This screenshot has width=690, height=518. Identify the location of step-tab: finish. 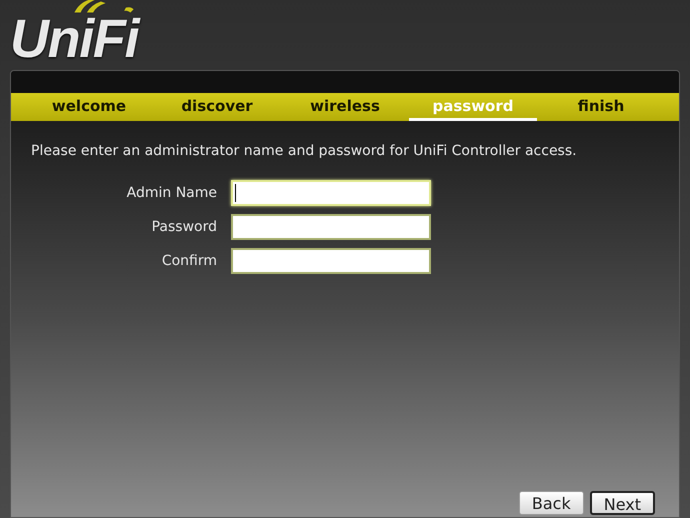
(601, 107).